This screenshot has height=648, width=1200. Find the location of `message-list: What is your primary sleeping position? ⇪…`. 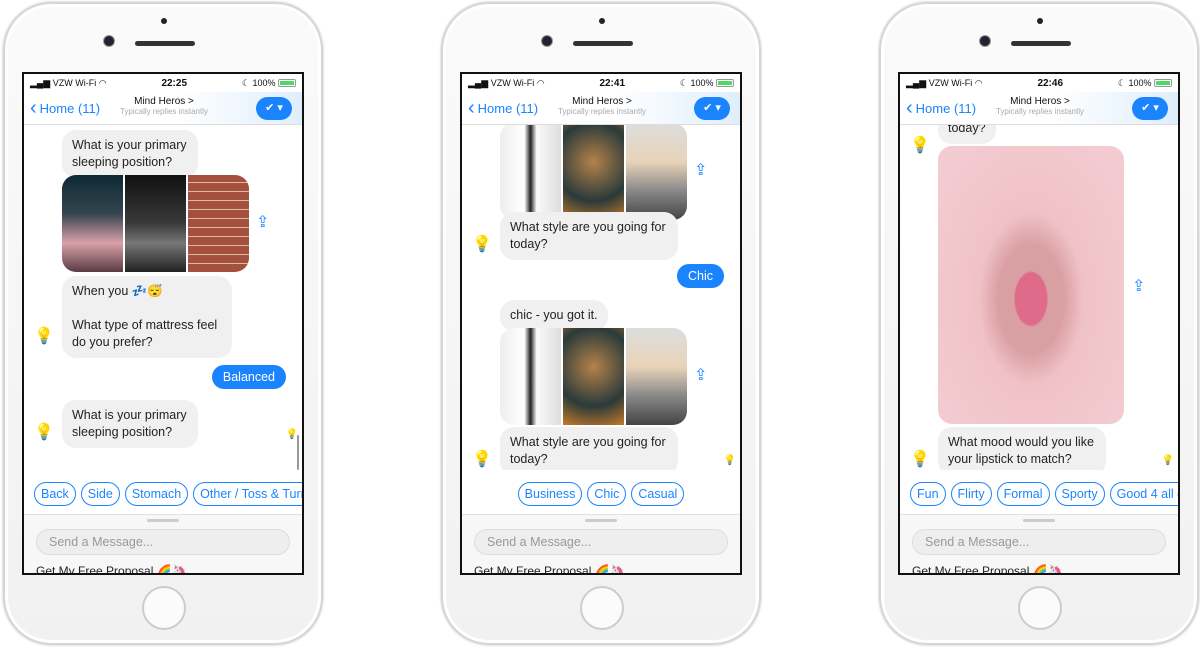

message-list: What is your primary sleeping position? ⇪… is located at coordinates (163, 297).